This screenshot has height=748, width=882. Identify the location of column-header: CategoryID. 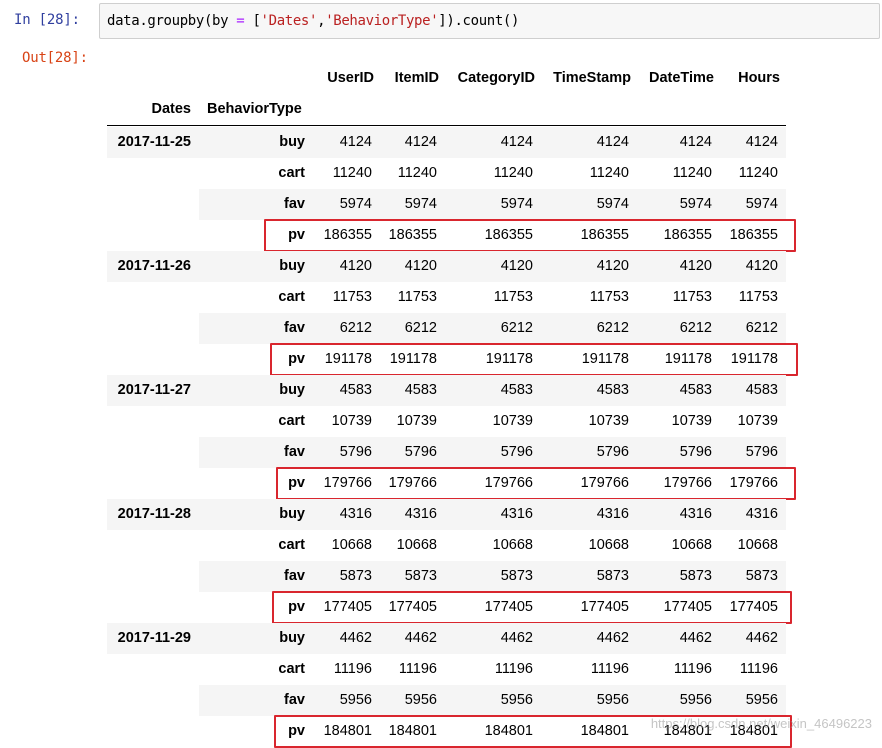
(496, 78).